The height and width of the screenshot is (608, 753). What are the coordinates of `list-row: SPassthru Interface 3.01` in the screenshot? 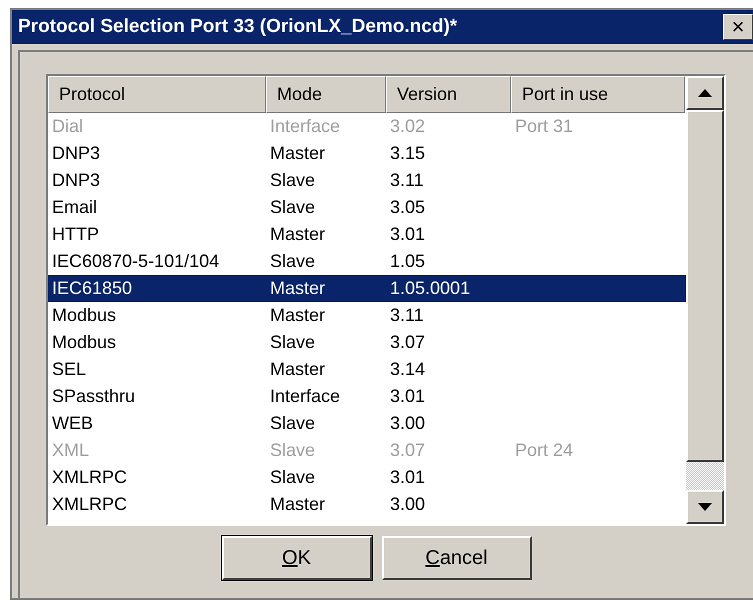 It's located at (367, 396).